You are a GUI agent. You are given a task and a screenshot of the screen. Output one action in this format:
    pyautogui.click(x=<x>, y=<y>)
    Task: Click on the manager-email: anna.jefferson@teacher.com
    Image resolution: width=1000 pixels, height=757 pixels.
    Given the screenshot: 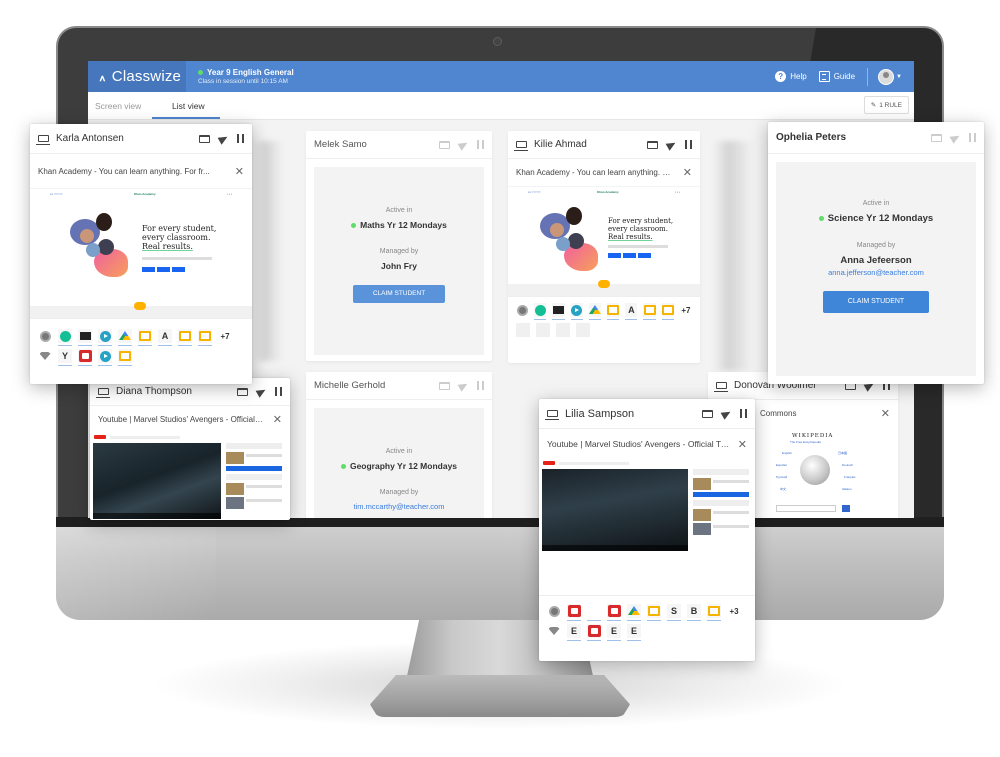 What is the action you would take?
    pyautogui.click(x=876, y=272)
    